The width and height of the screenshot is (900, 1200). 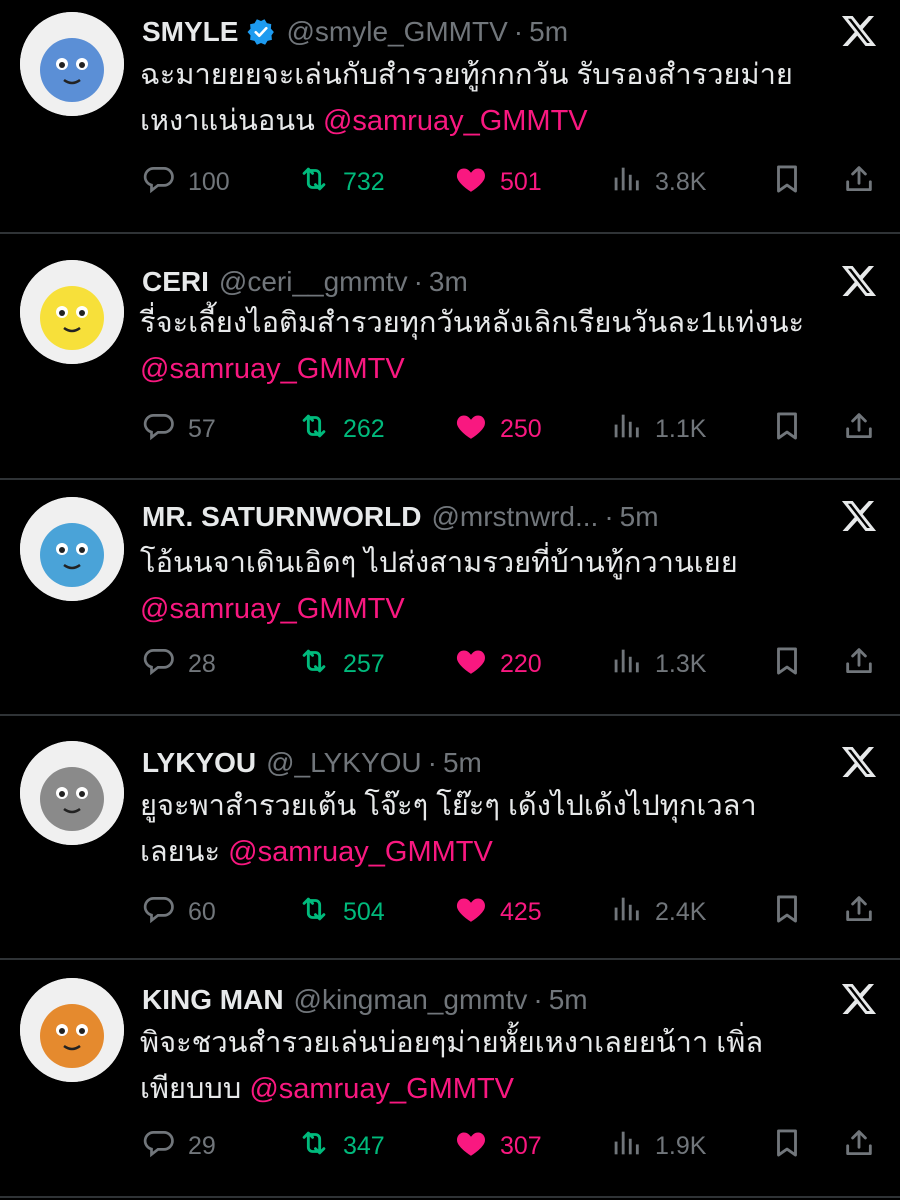 What do you see at coordinates (199, 763) in the screenshot?
I see `display-name: LYKYOU` at bounding box center [199, 763].